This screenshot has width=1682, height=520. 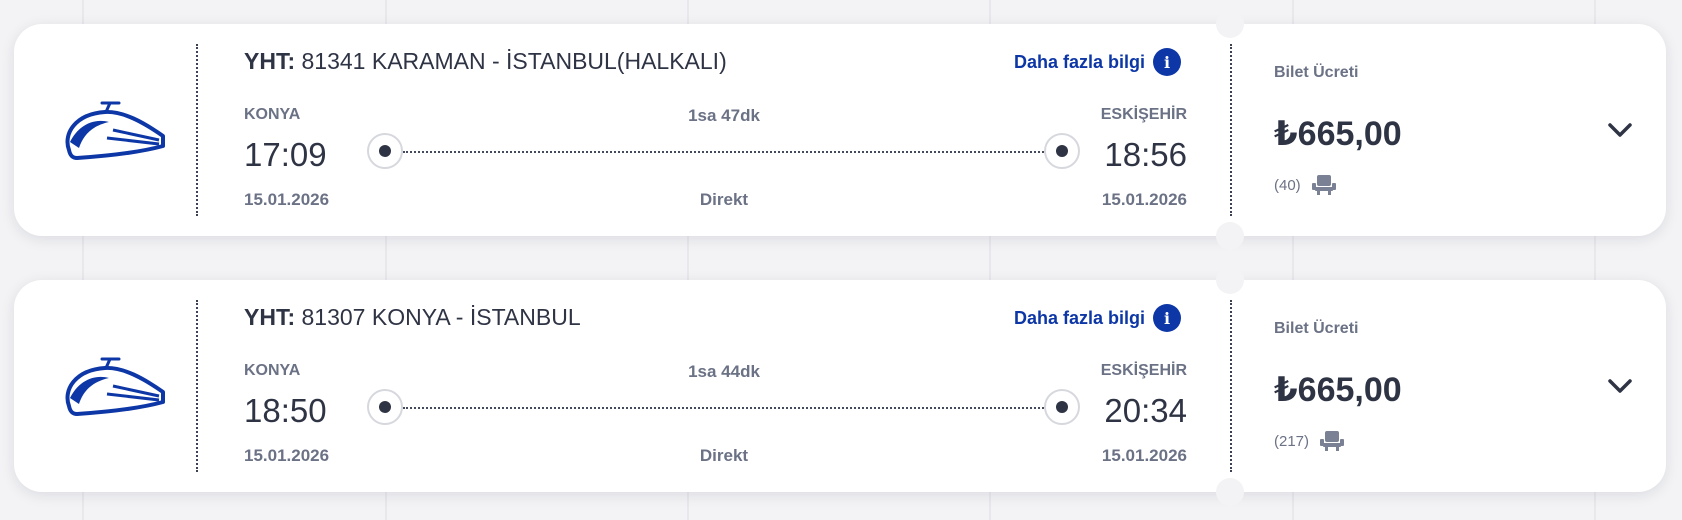 What do you see at coordinates (285, 410) in the screenshot?
I see `departure-time: 18:50` at bounding box center [285, 410].